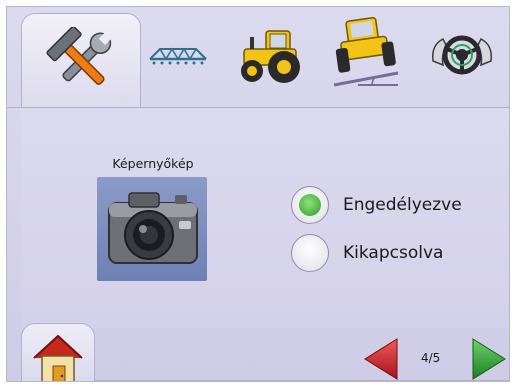 Image resolution: width=515 pixels, height=386 pixels. I want to click on steering-wheel-icon, so click(462, 55).